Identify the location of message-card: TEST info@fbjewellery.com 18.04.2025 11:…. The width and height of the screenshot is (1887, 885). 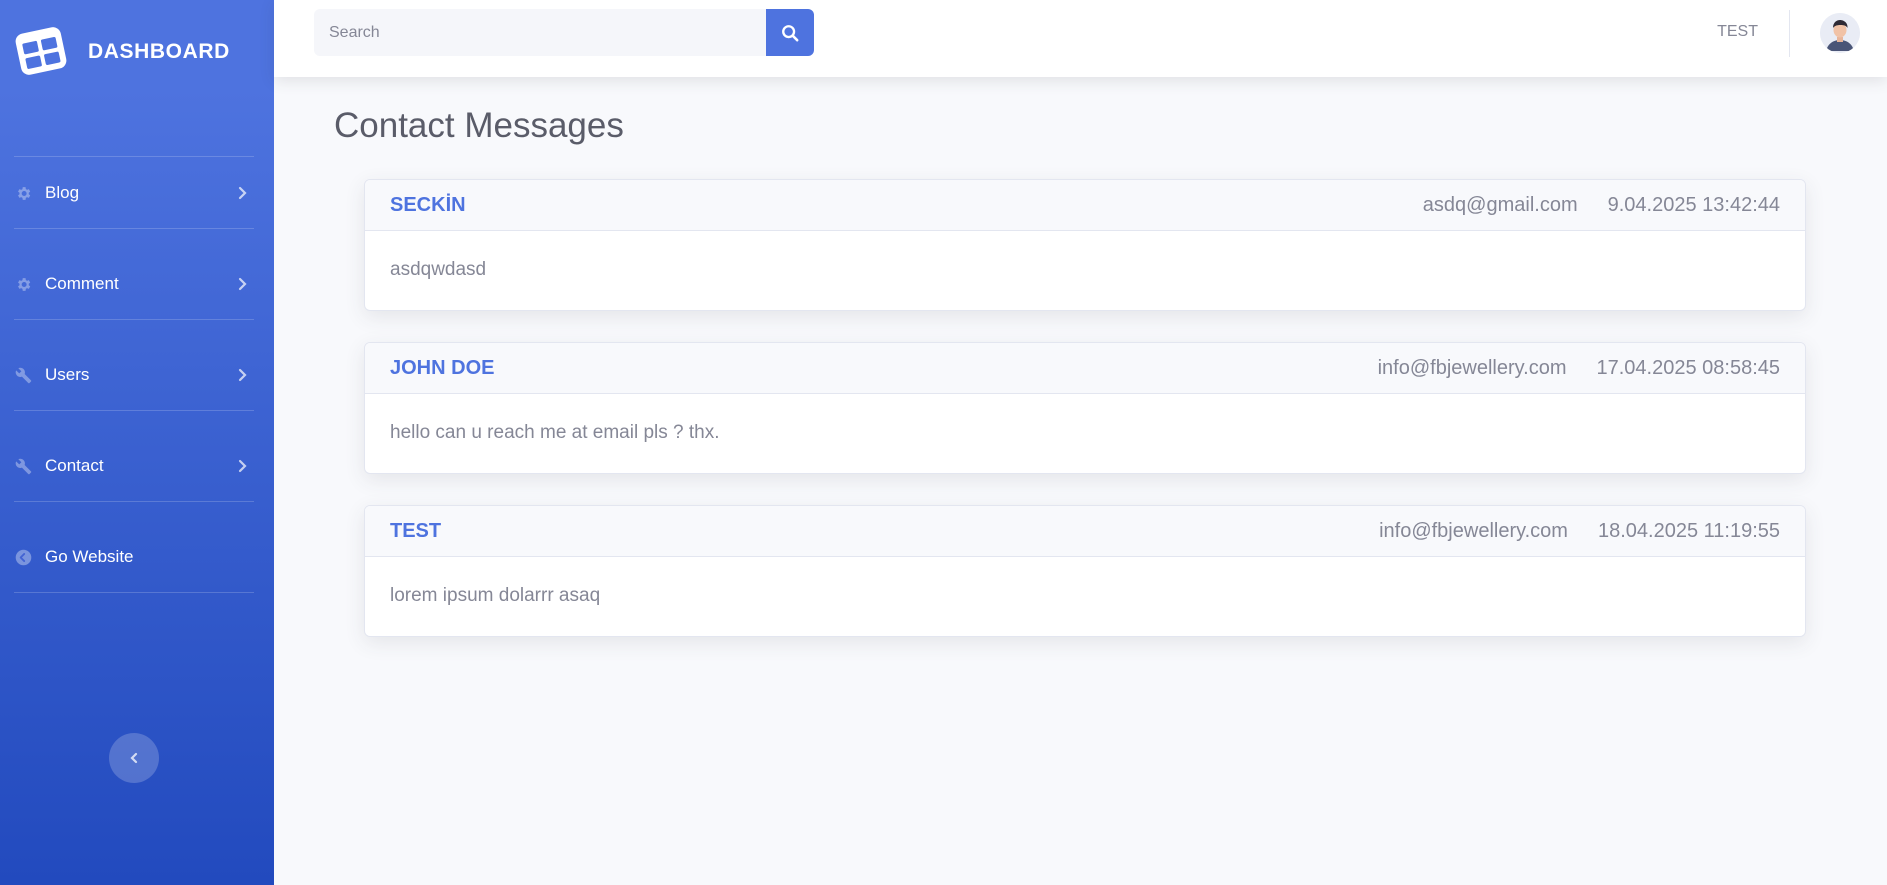
(1085, 571).